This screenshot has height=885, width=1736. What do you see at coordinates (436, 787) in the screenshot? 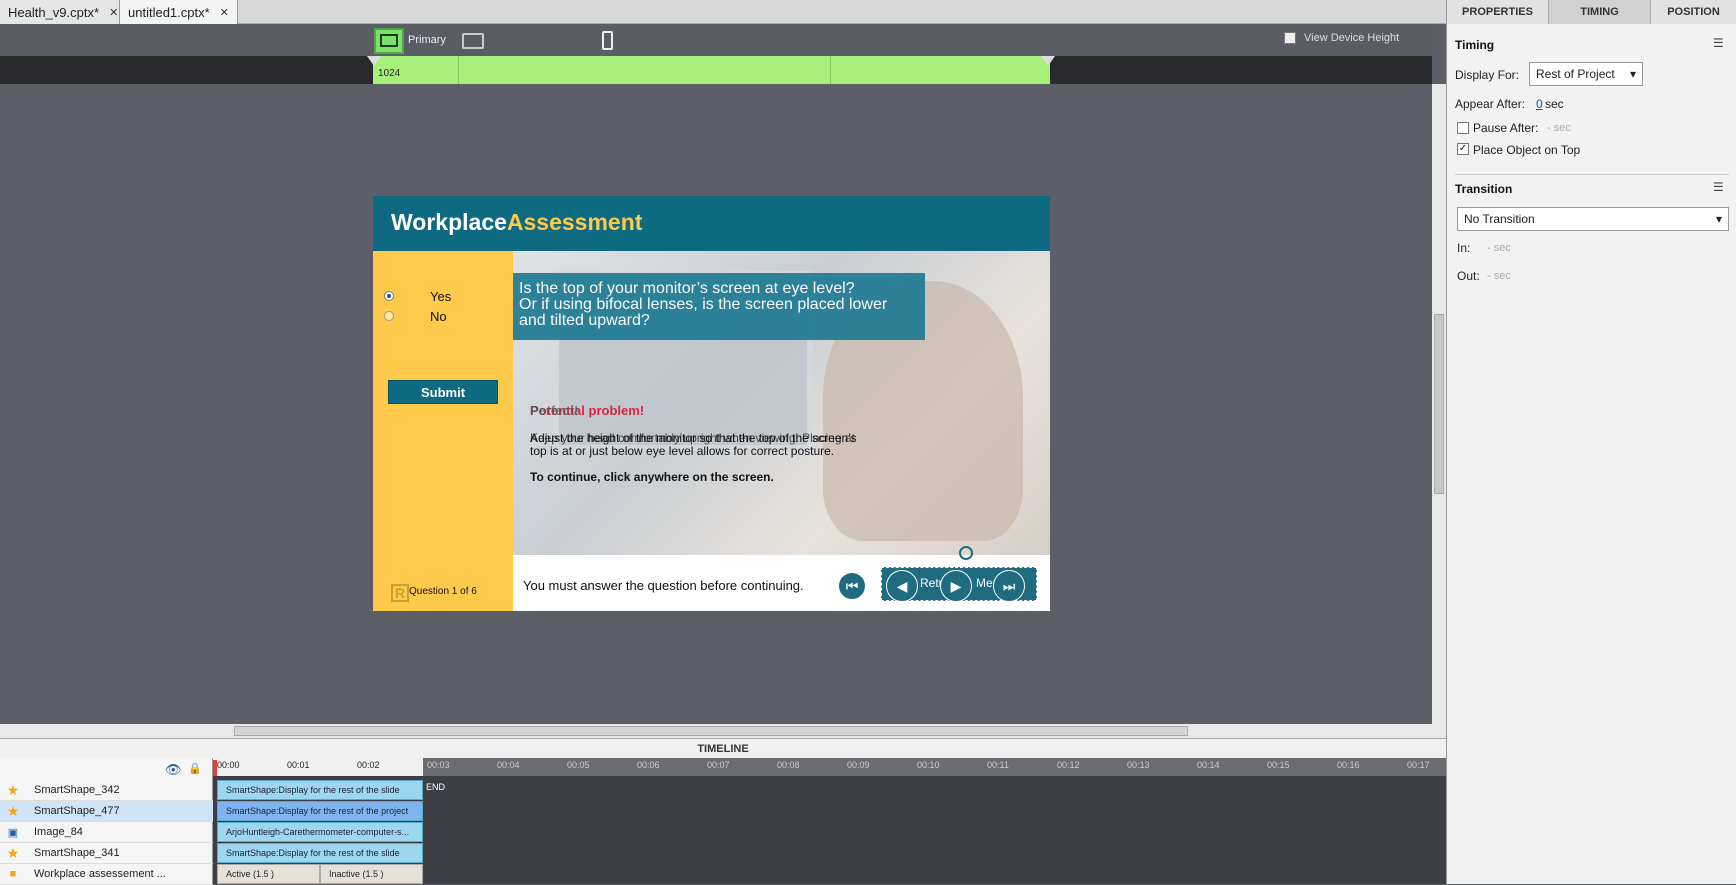
I see `end-marker: END` at bounding box center [436, 787].